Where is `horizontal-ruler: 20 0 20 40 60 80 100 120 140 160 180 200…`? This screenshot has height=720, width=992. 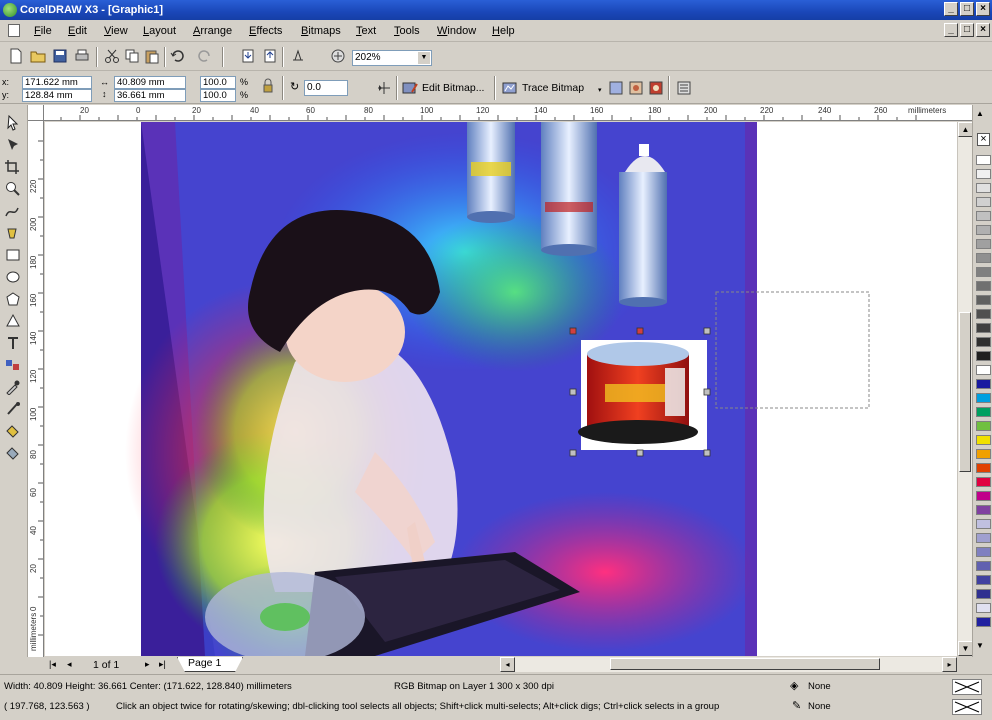
horizontal-ruler: 20 0 20 40 60 80 100 120 140 160 180 200… is located at coordinates (500, 113).